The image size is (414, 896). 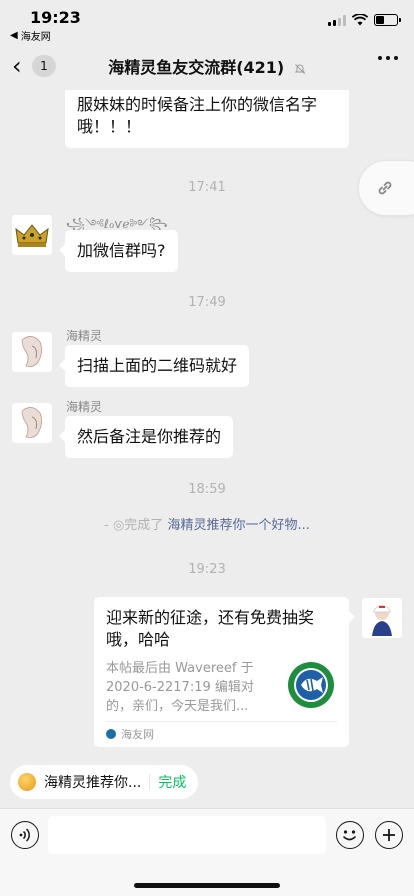 I want to click on card-source-label: 海友网, so click(x=137, y=734).